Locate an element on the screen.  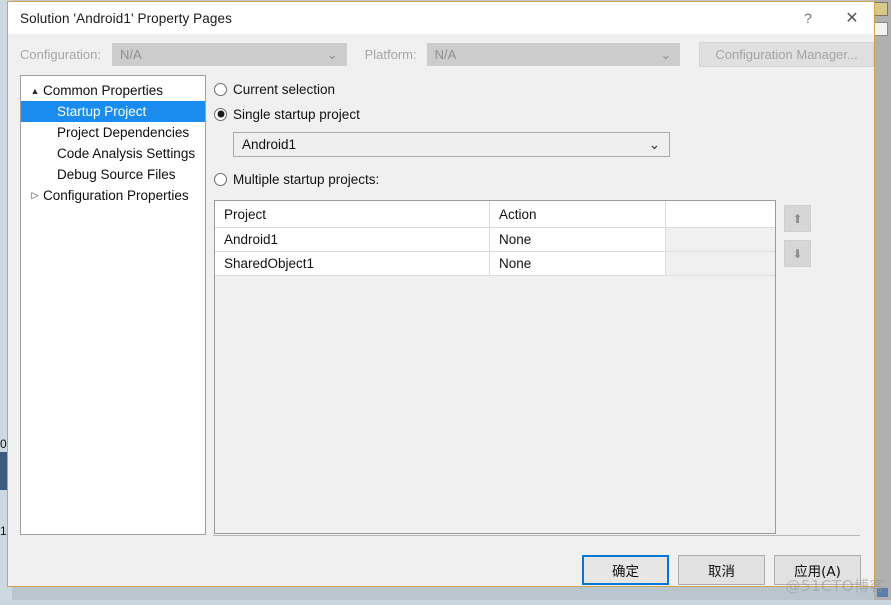
tree-node-startup-project: Startup Project is located at coordinates (113, 111).